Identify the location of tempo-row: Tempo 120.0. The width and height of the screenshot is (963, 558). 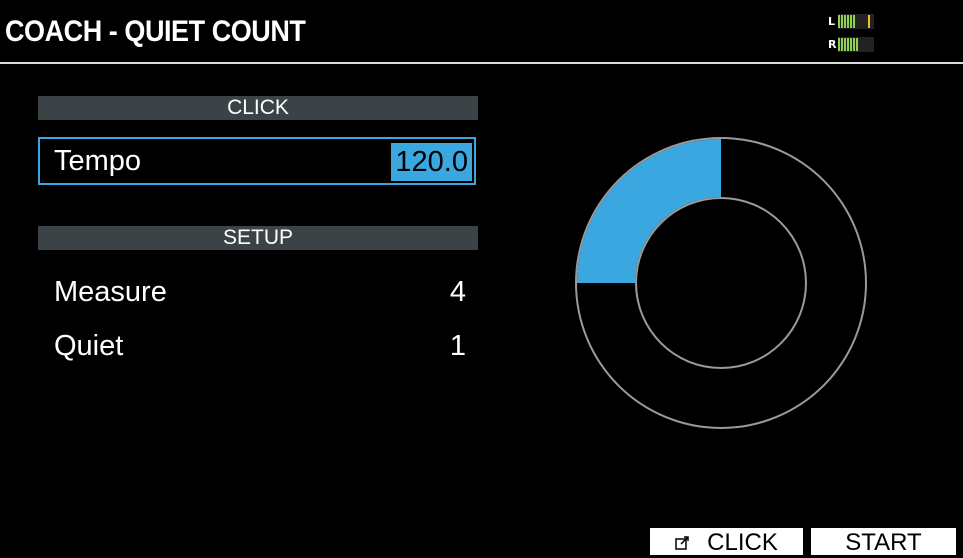
(257, 161).